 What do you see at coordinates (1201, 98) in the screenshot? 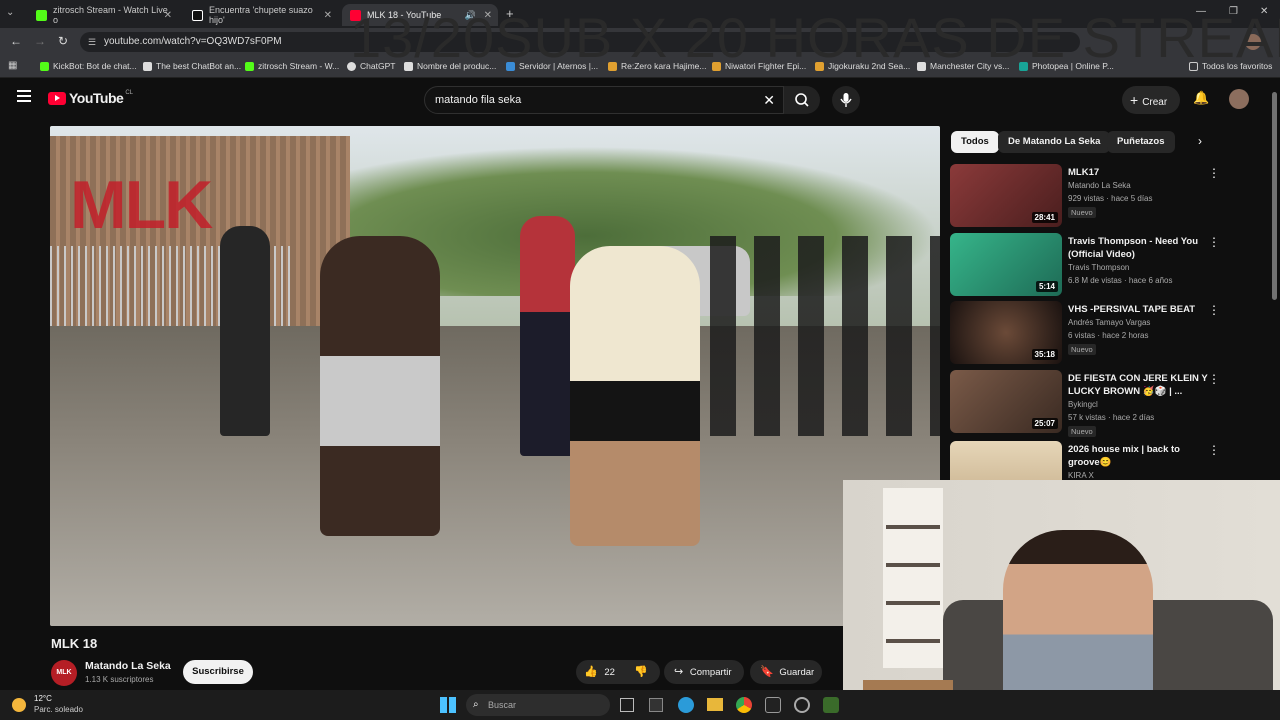
I see `notifications-icon: 🔔` at bounding box center [1201, 98].